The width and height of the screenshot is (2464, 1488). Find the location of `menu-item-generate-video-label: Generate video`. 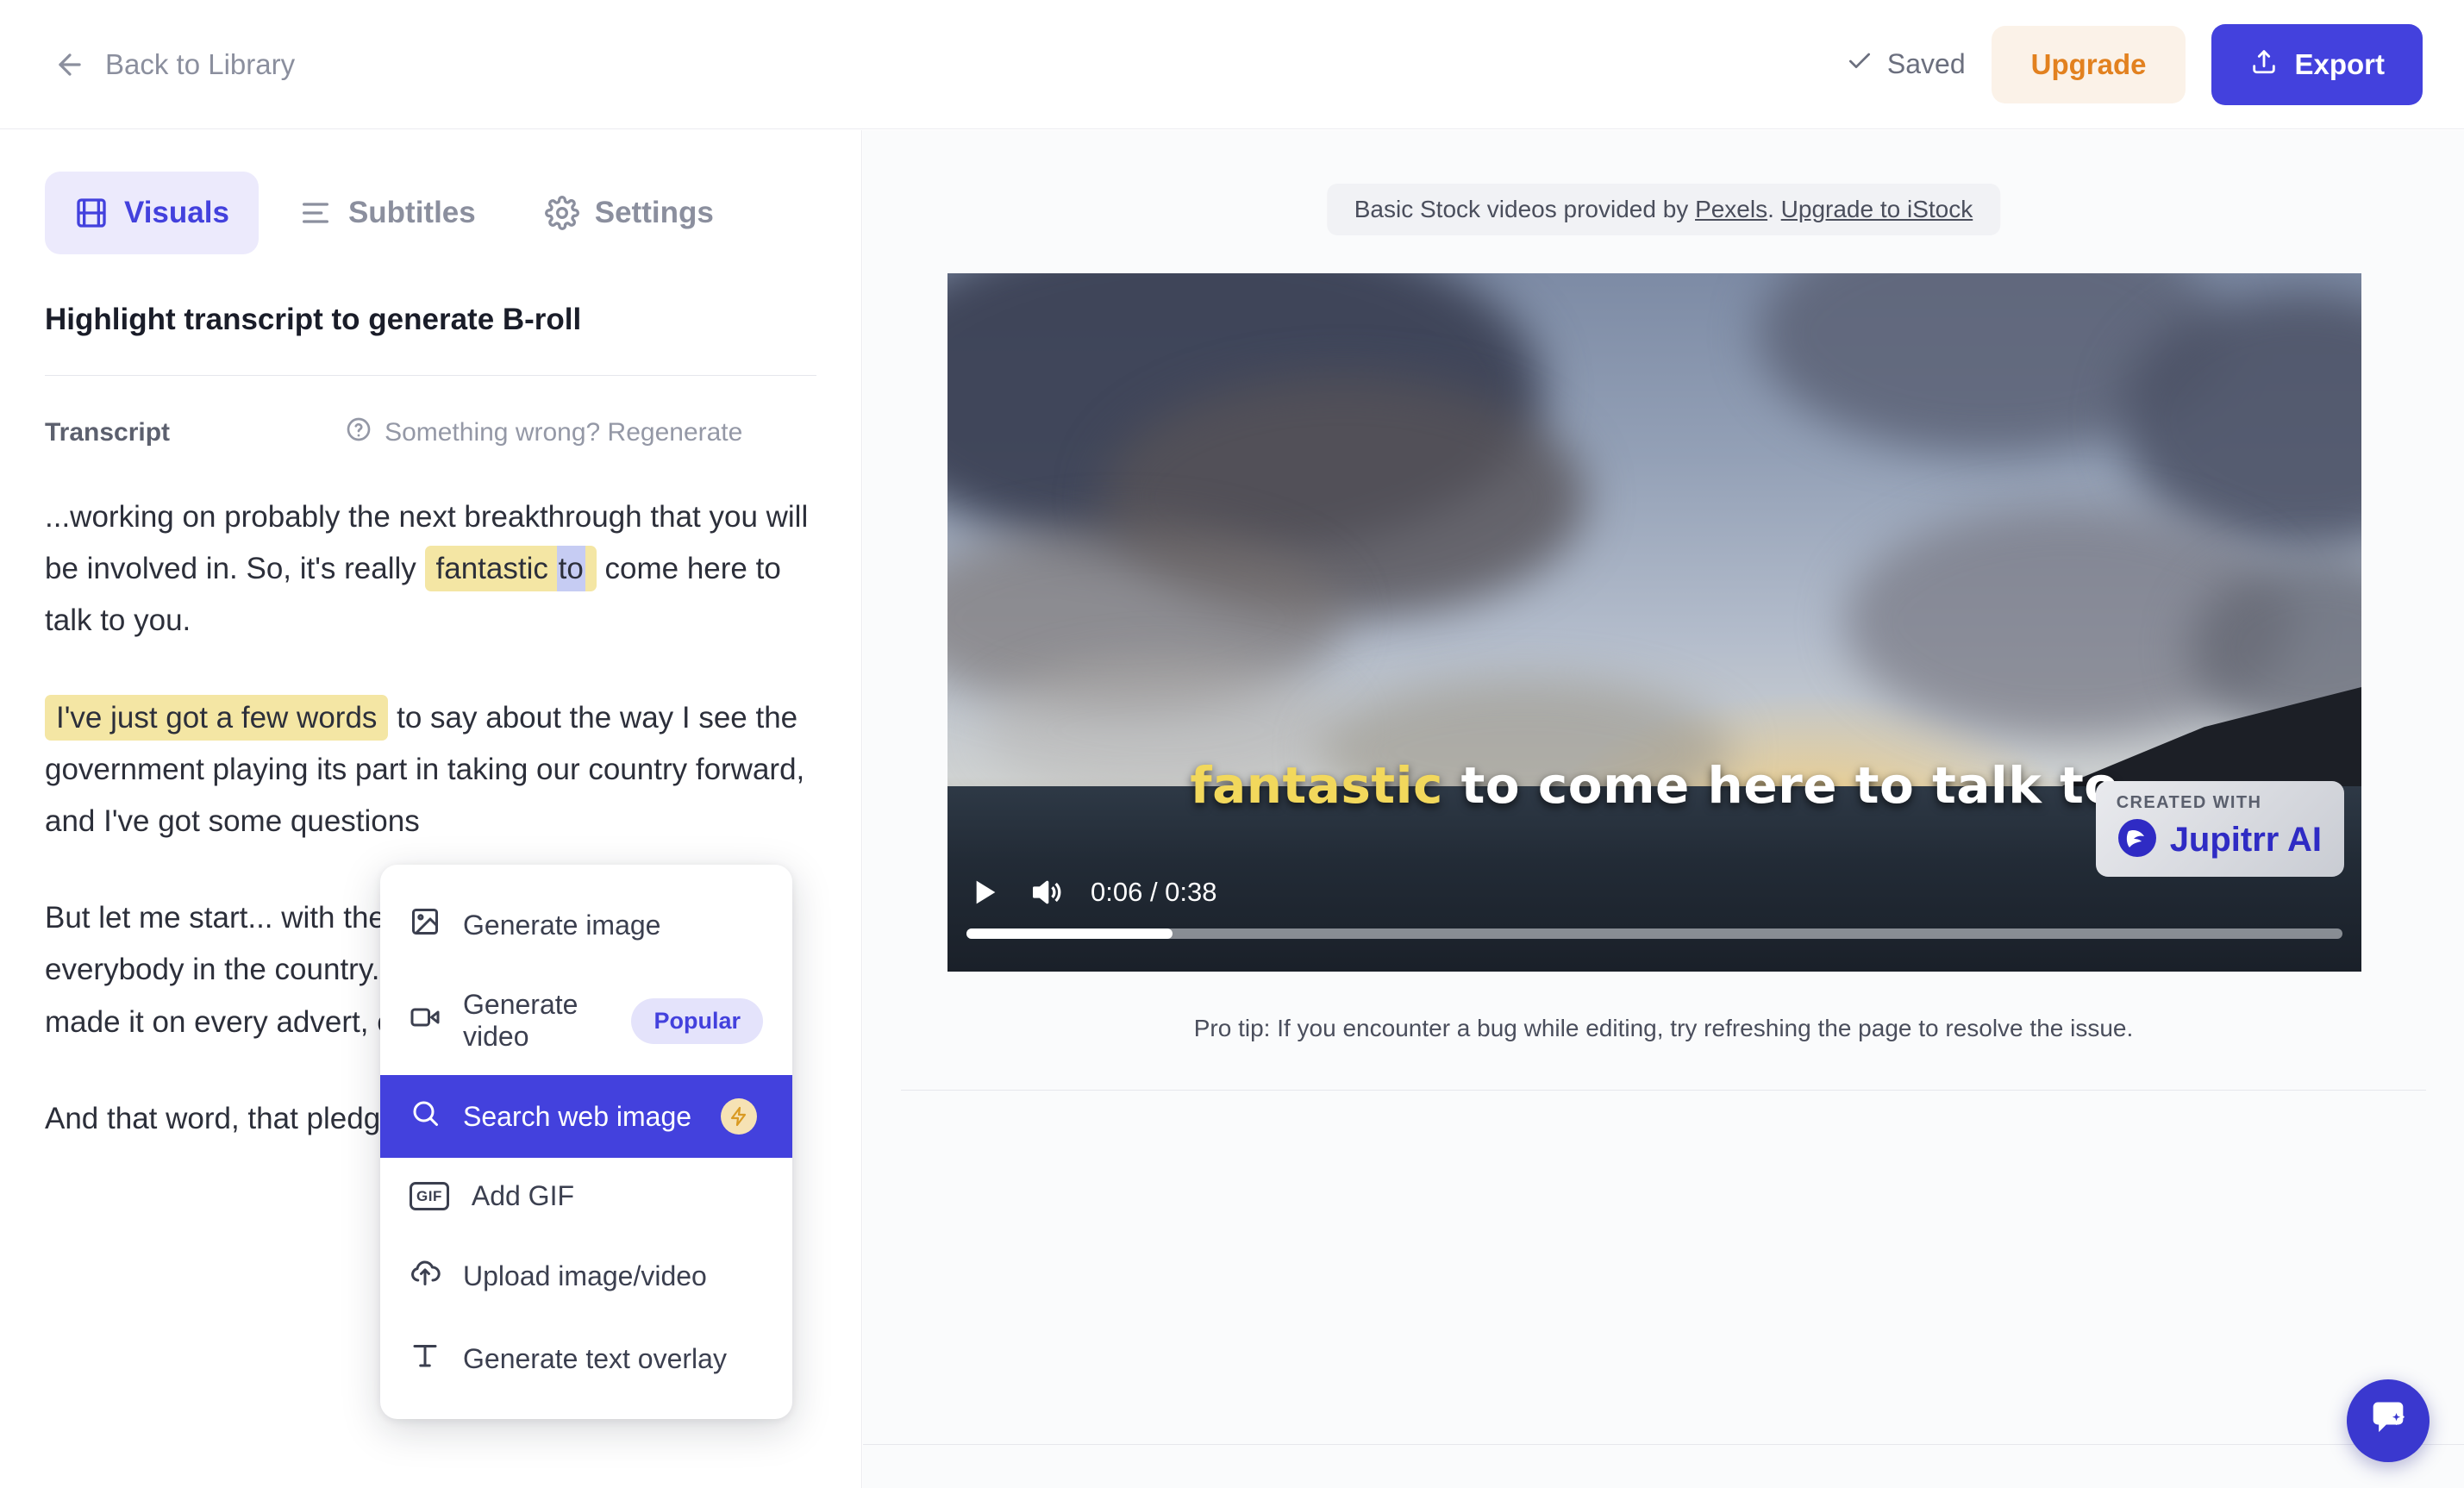

menu-item-generate-video-label: Generate video is located at coordinates (520, 1020).